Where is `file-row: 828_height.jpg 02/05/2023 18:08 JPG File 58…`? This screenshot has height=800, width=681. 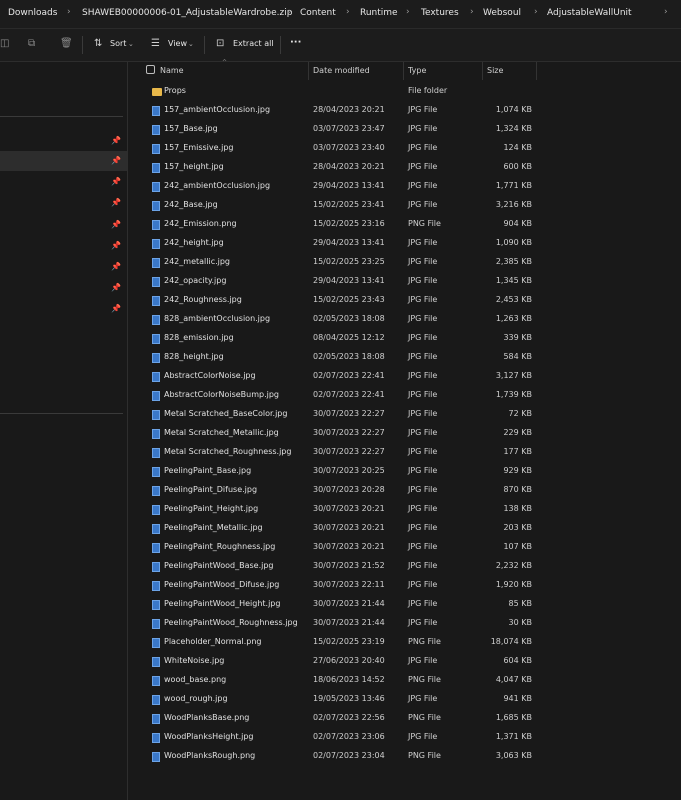 file-row: 828_height.jpg 02/05/2023 18:08 JPG File 58… is located at coordinates (404, 357).